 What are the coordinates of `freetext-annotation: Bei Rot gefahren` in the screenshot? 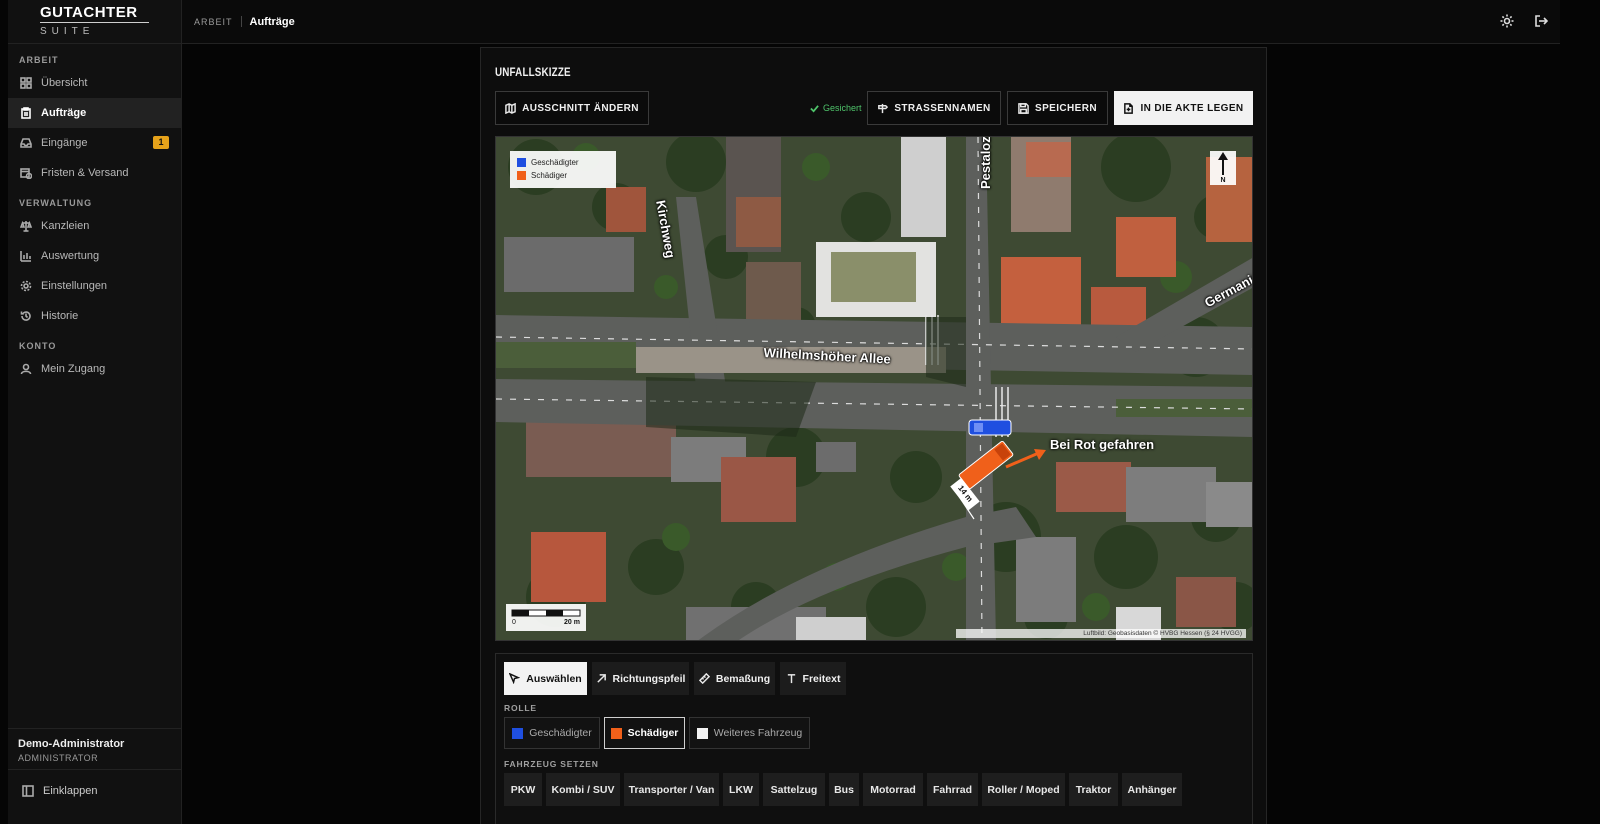 It's located at (1102, 444).